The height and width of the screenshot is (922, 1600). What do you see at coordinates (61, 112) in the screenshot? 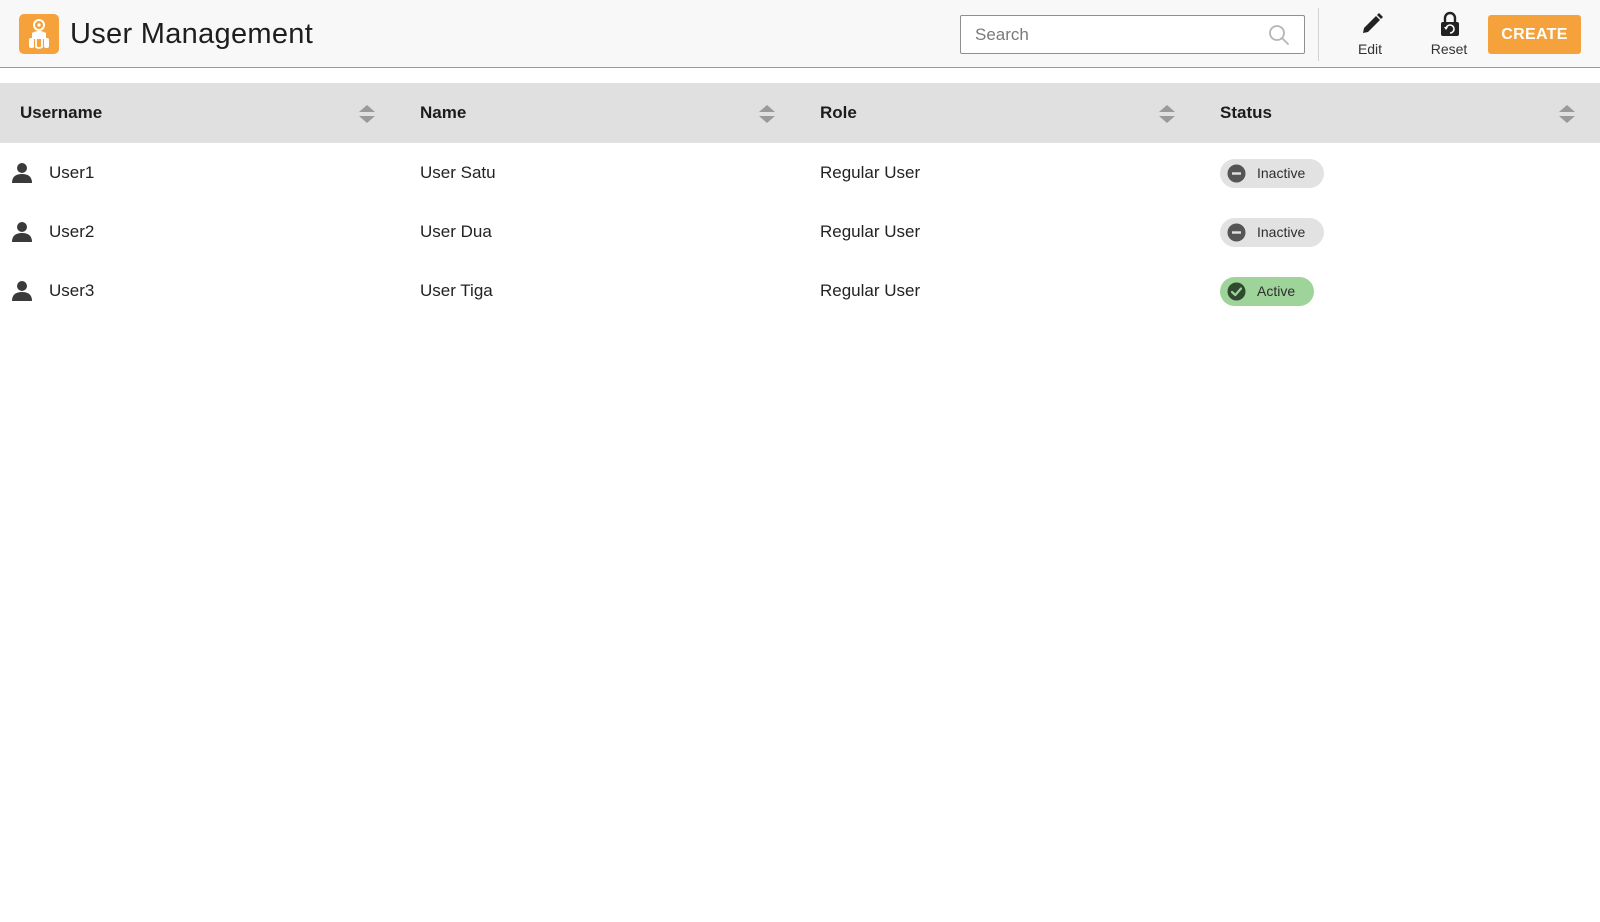
I see `column-label: Username` at bounding box center [61, 112].